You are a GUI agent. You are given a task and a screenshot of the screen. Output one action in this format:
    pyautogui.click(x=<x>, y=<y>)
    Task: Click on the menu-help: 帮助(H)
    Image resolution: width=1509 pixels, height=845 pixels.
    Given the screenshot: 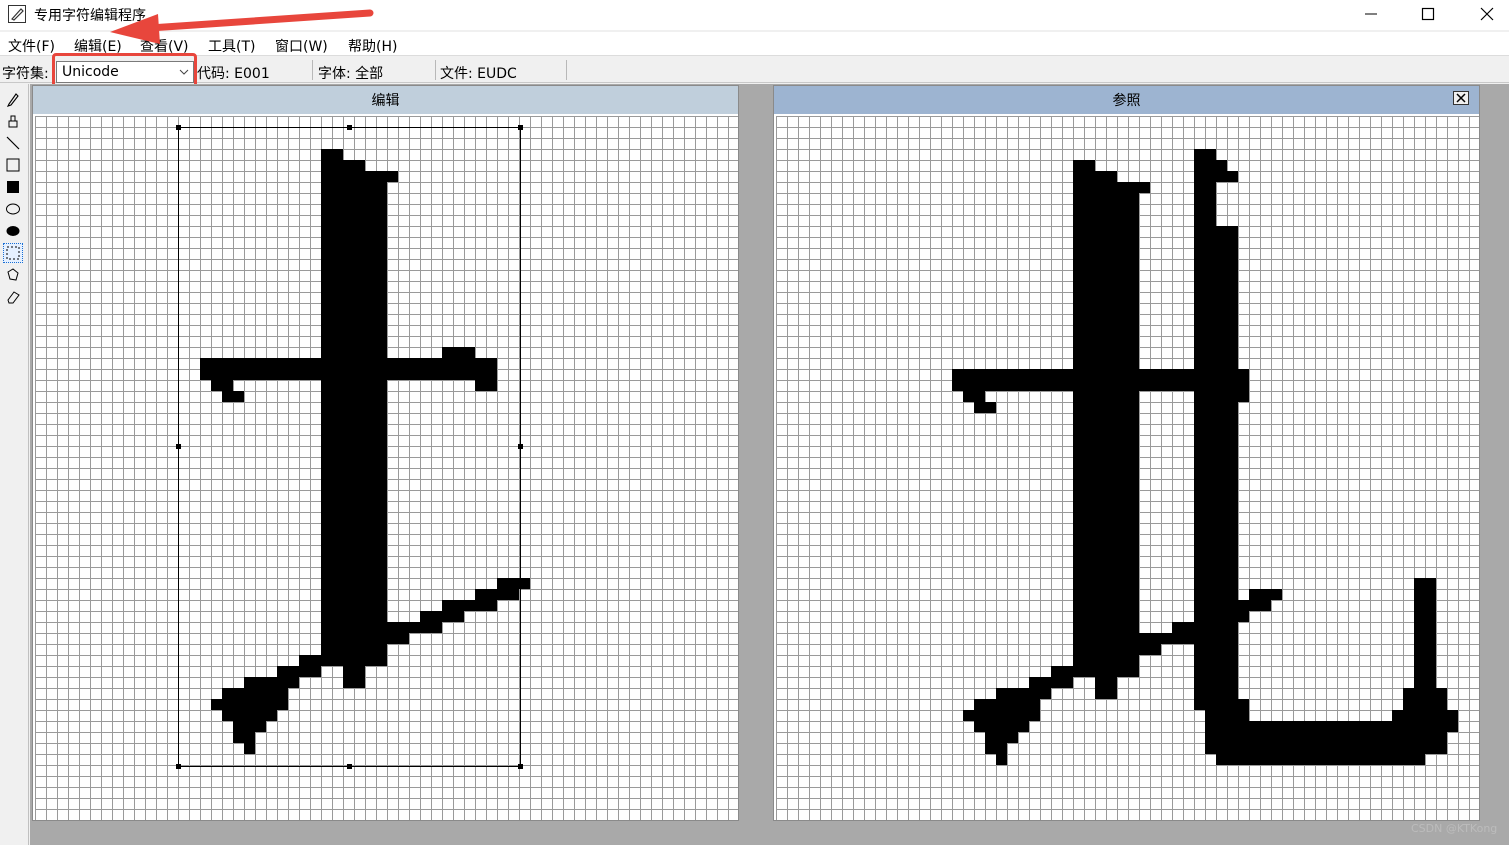 What is the action you would take?
    pyautogui.click(x=372, y=46)
    